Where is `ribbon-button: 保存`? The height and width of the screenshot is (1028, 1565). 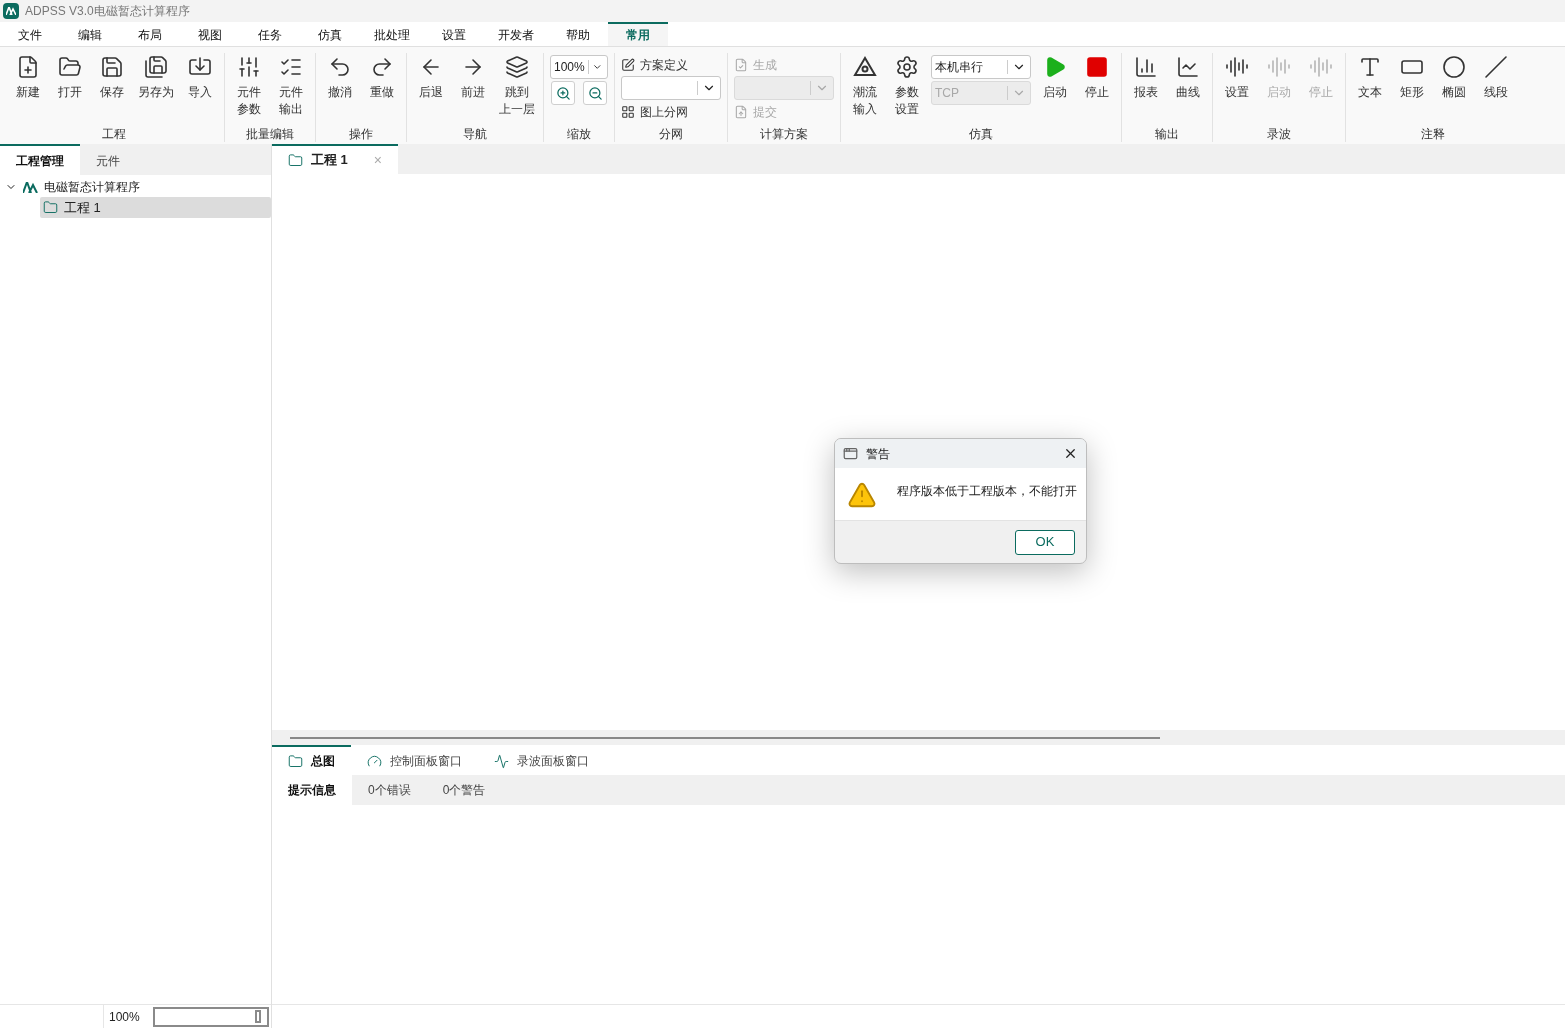 ribbon-button: 保存 is located at coordinates (112, 88).